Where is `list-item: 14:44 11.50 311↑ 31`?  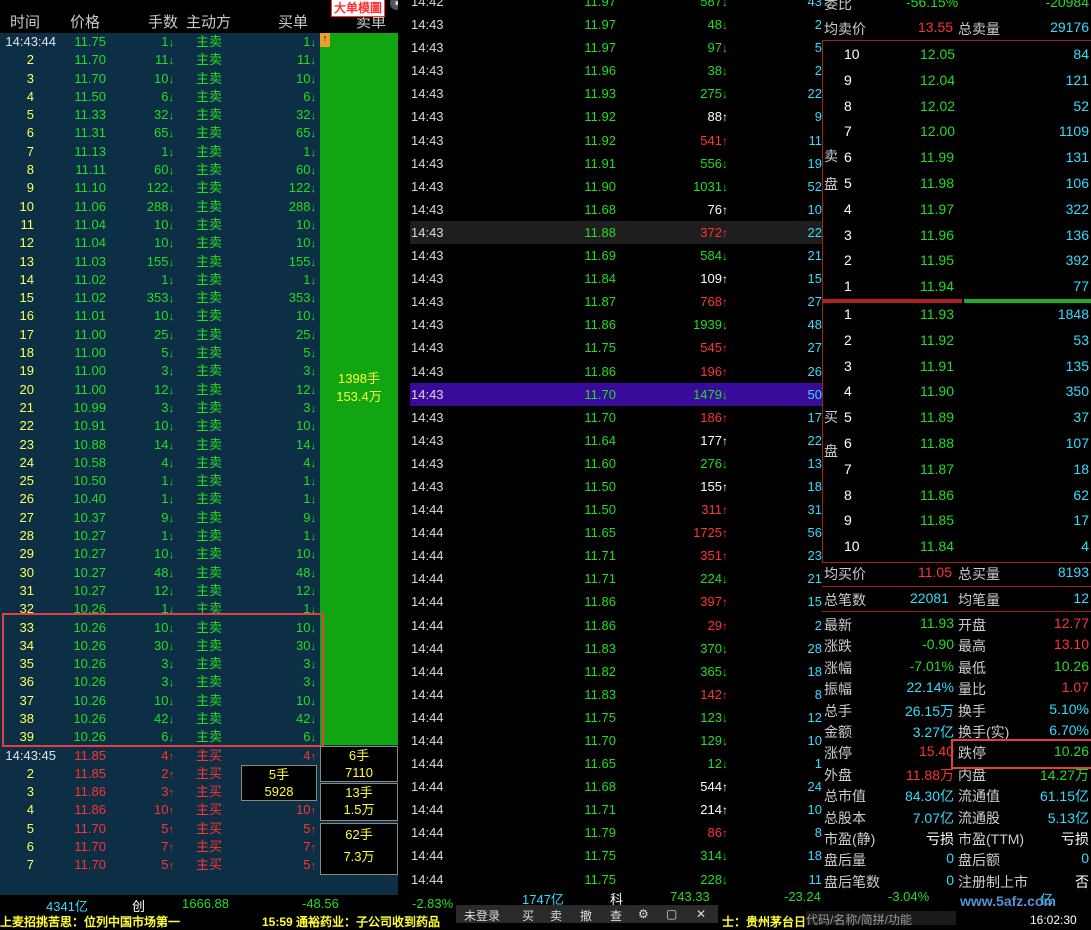 list-item: 14:44 11.50 311↑ 31 is located at coordinates (616, 509).